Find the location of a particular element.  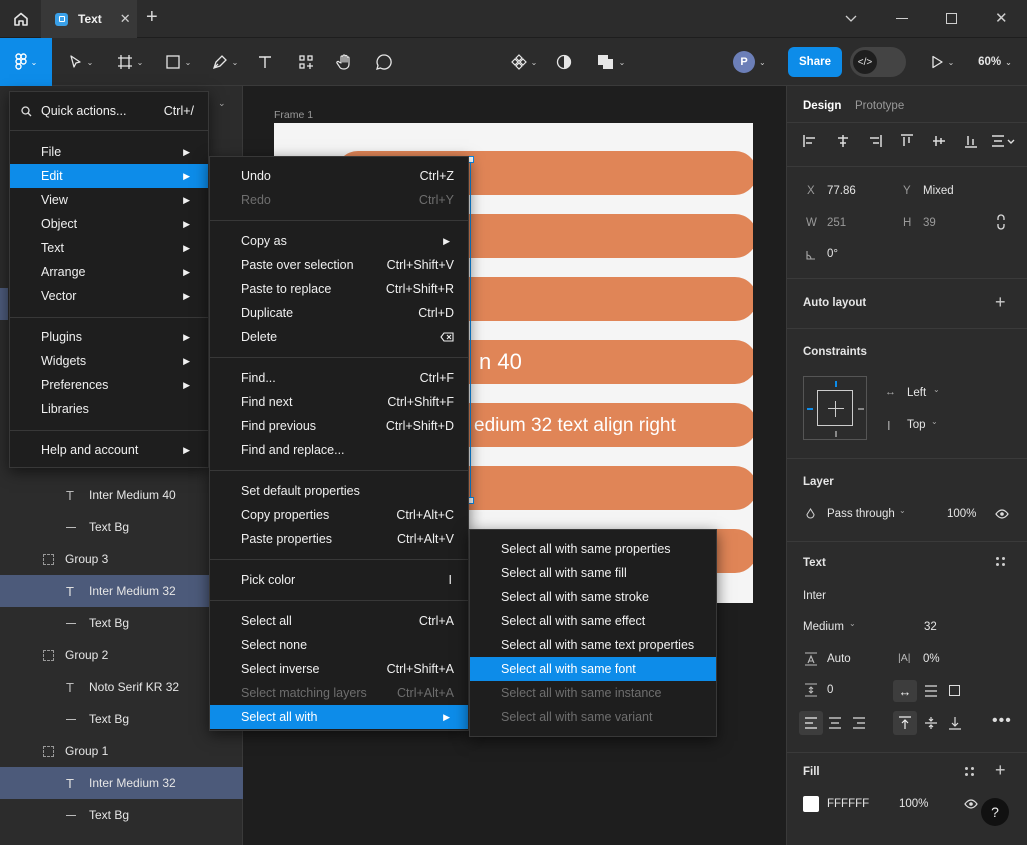

components-button: ⌄ is located at coordinates (524, 62).